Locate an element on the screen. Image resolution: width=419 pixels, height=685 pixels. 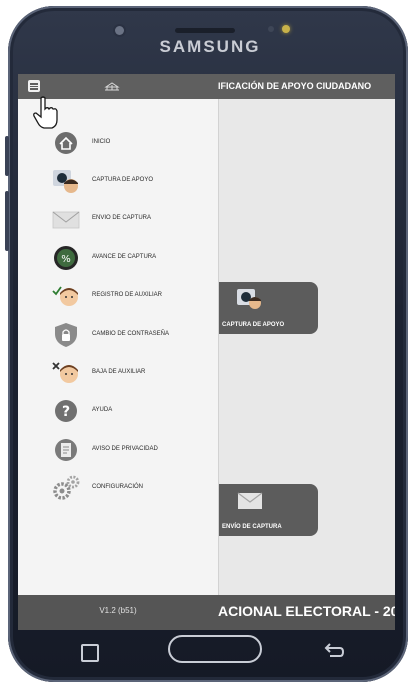
home-button is located at coordinates (215, 649).